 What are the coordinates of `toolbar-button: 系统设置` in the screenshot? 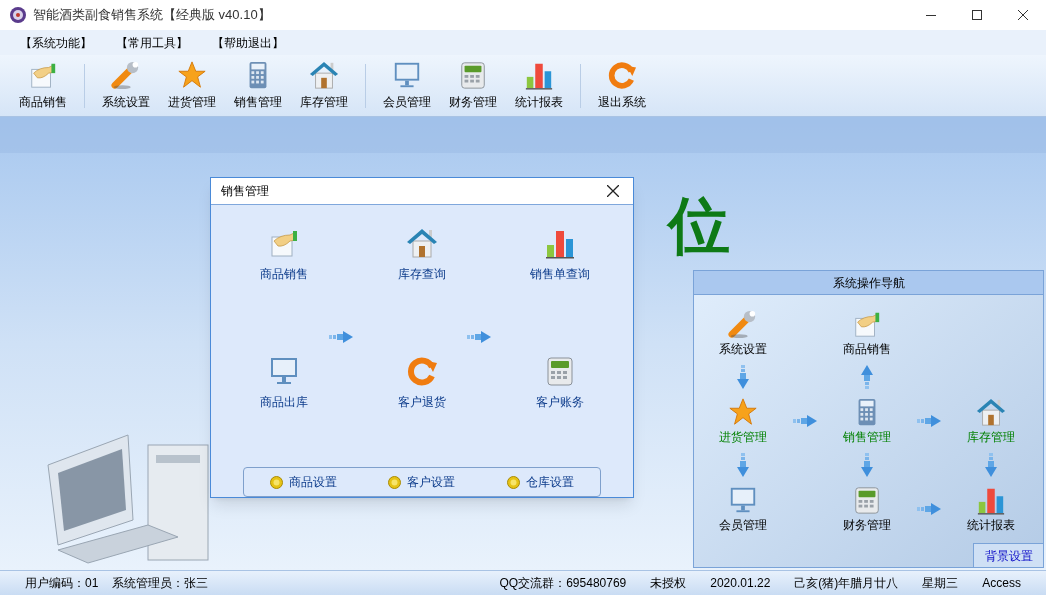 It's located at (126, 85).